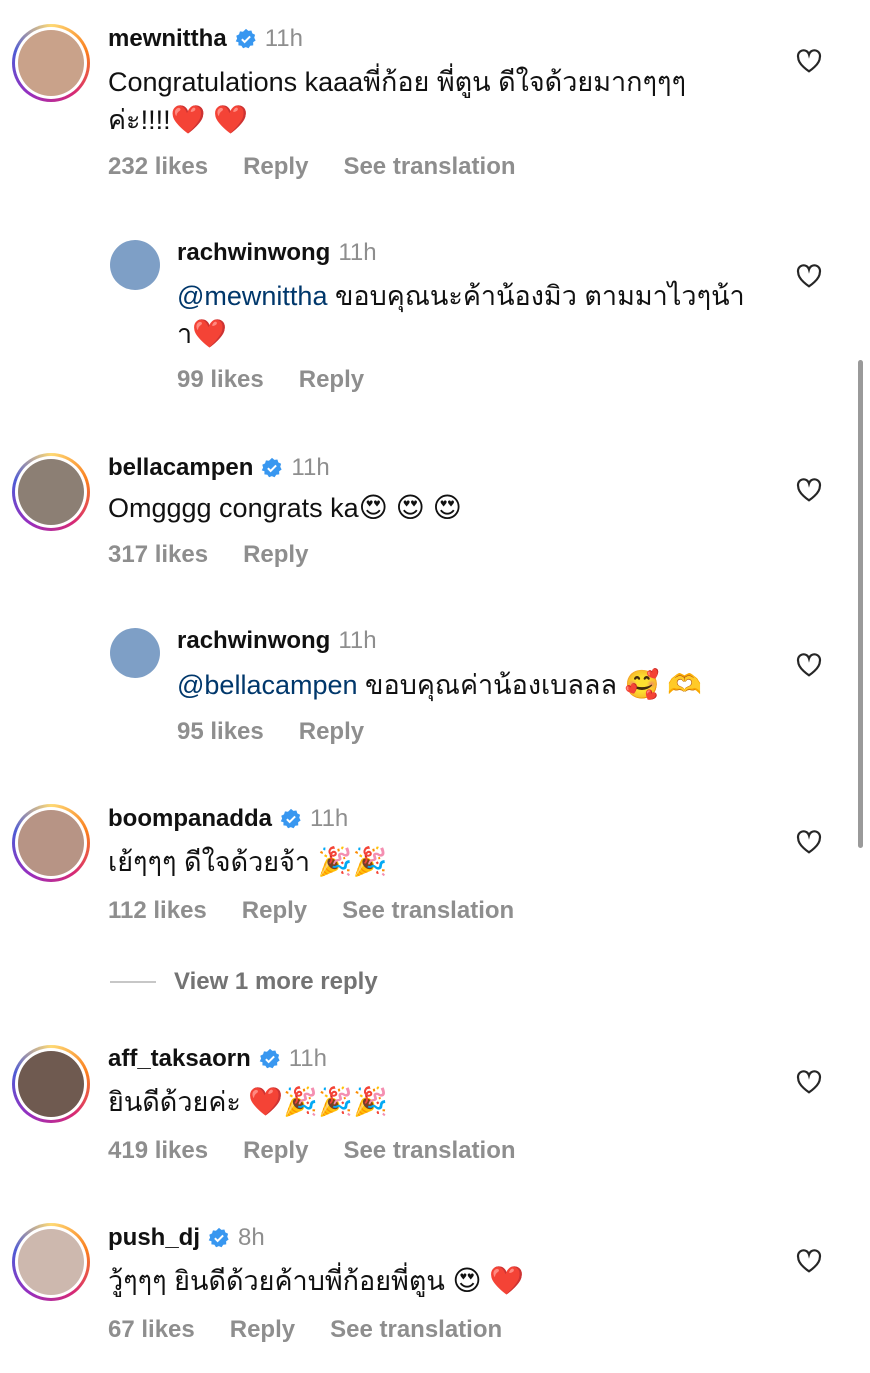  Describe the element at coordinates (157, 911) in the screenshot. I see `likes-count: 112 likes` at that location.